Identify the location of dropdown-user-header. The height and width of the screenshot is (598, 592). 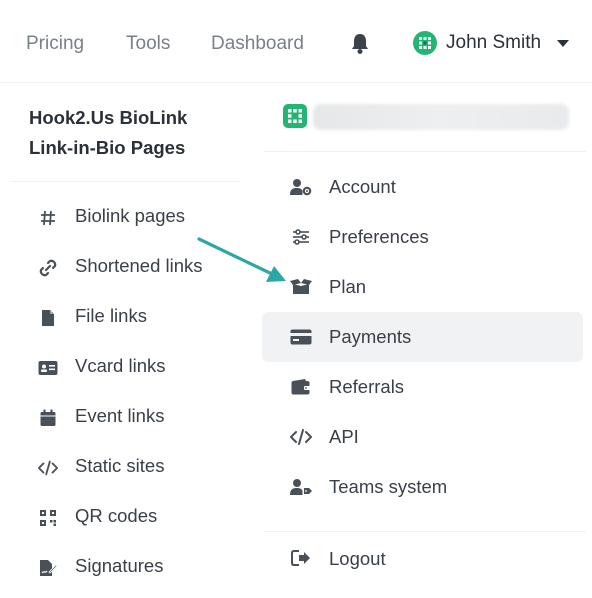
(428, 116).